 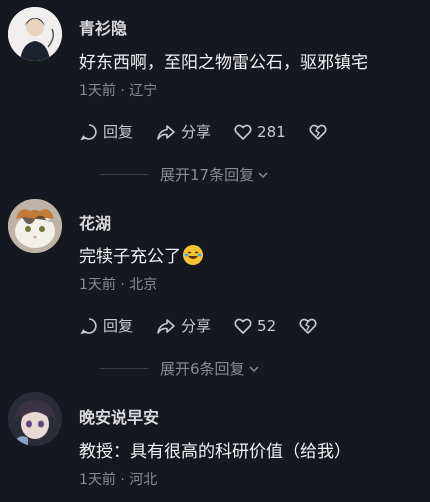 I want to click on username: 青衫隐, so click(x=103, y=27).